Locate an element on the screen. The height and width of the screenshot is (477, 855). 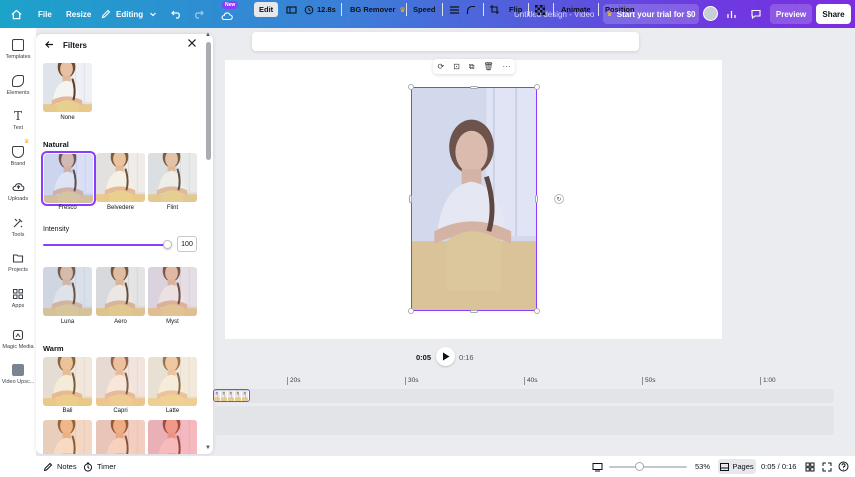
video-track is located at coordinates (523, 396).